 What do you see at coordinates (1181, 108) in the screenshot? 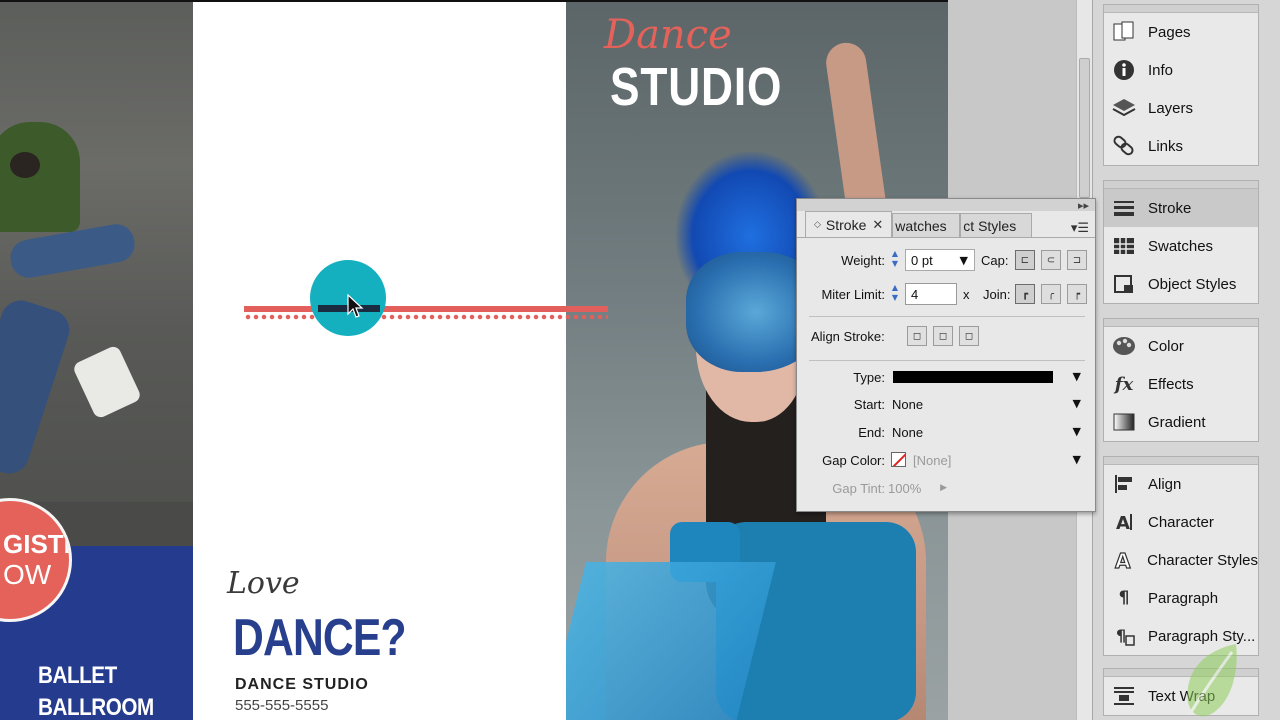
I see `dock-item-layers: Layers` at bounding box center [1181, 108].